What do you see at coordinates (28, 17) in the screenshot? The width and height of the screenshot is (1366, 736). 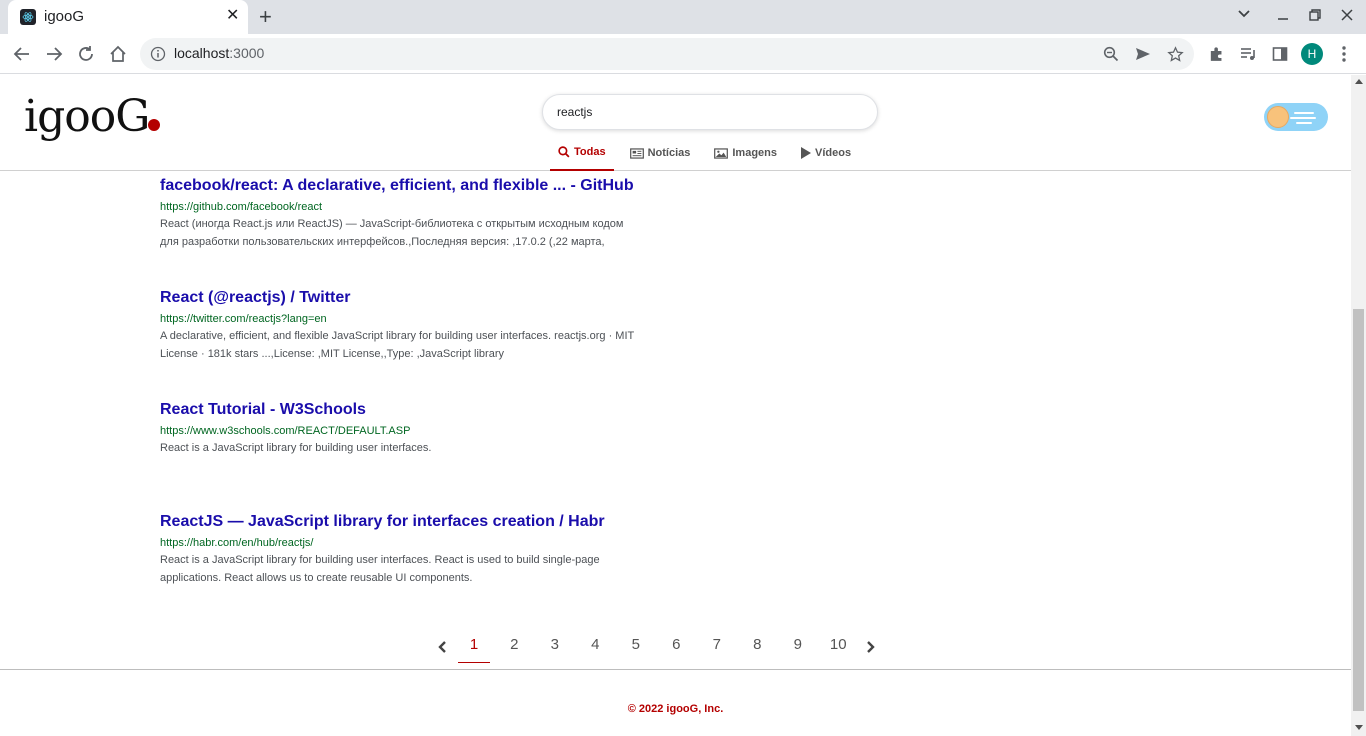 I see `react-favicon-icon` at bounding box center [28, 17].